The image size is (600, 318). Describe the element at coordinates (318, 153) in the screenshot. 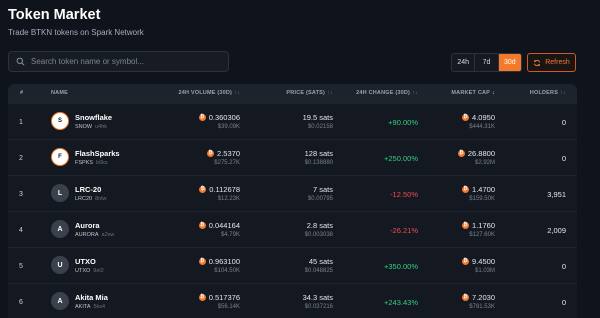

I see `price-sats: 128 sats` at that location.